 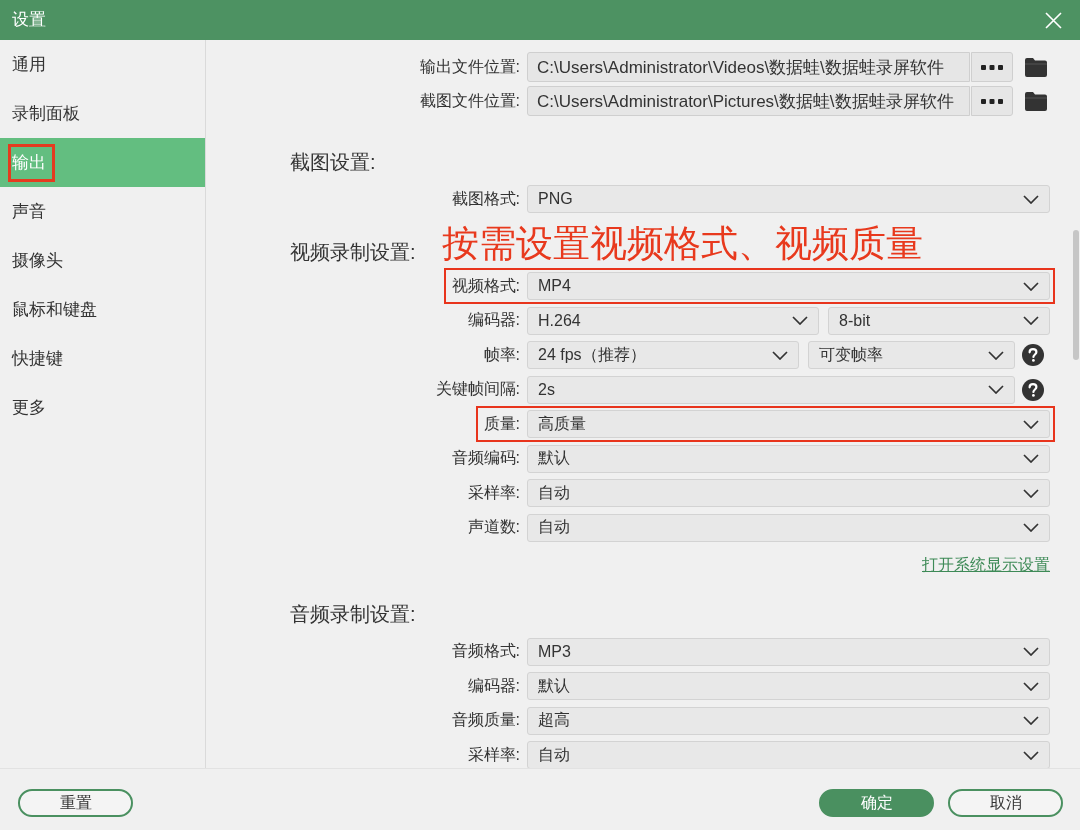 What do you see at coordinates (102, 309) in the screenshot?
I see `sidebar-item: 鼠标和键盘` at bounding box center [102, 309].